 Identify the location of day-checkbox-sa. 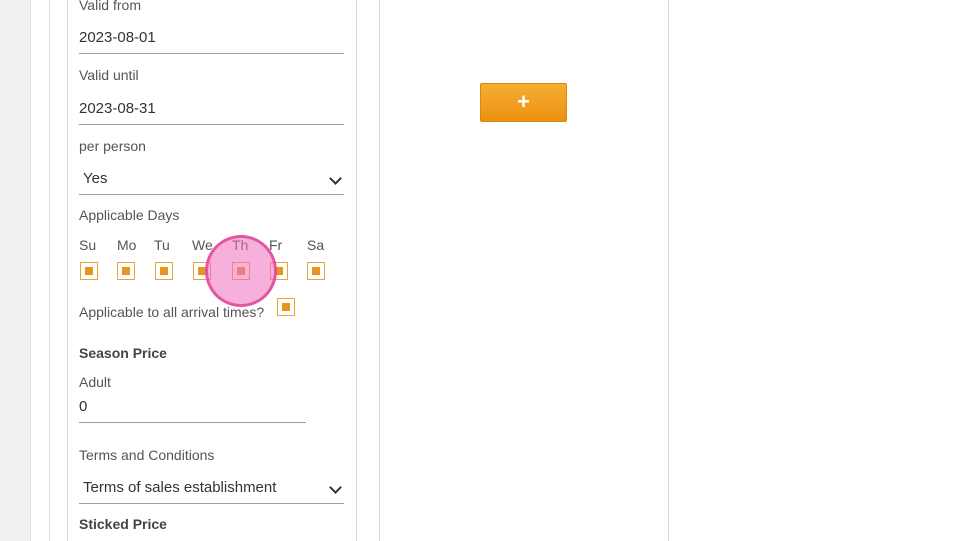
(316, 271).